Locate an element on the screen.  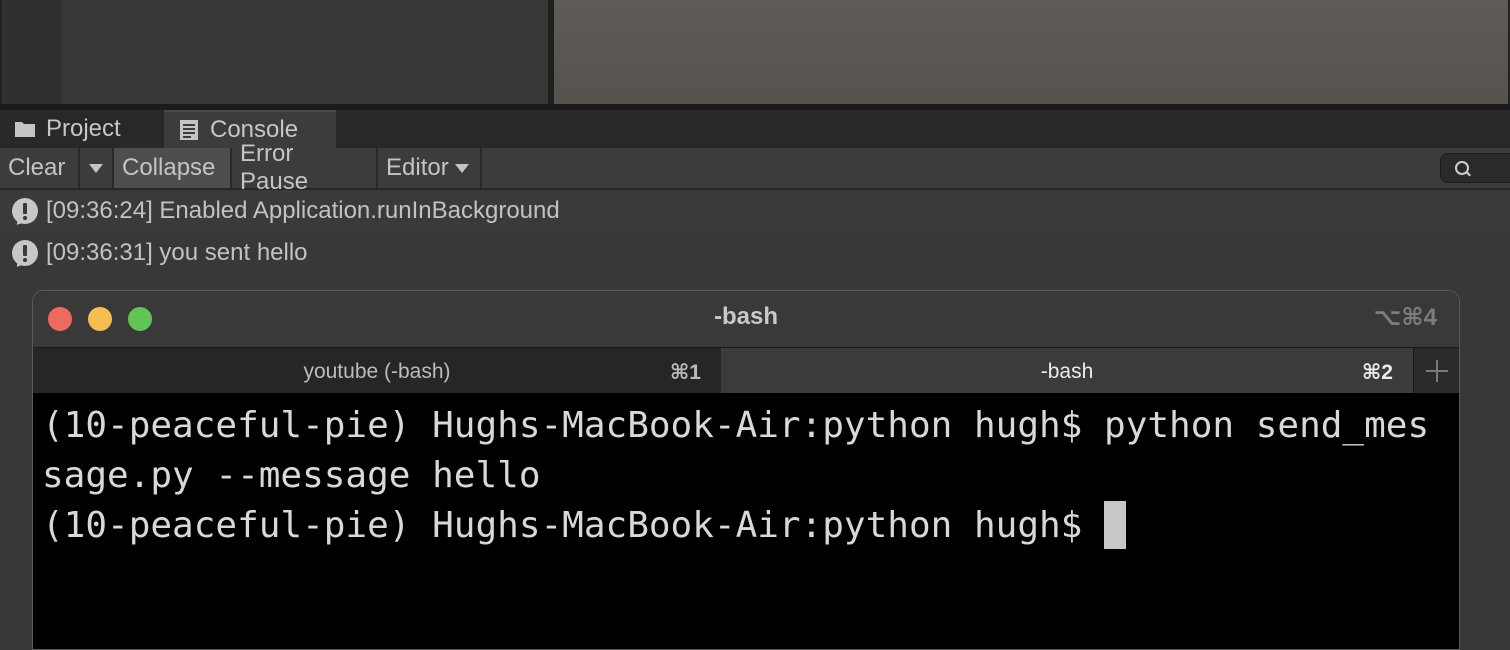
log-entry: [09:36:31] you sent hello is located at coordinates (755, 253).